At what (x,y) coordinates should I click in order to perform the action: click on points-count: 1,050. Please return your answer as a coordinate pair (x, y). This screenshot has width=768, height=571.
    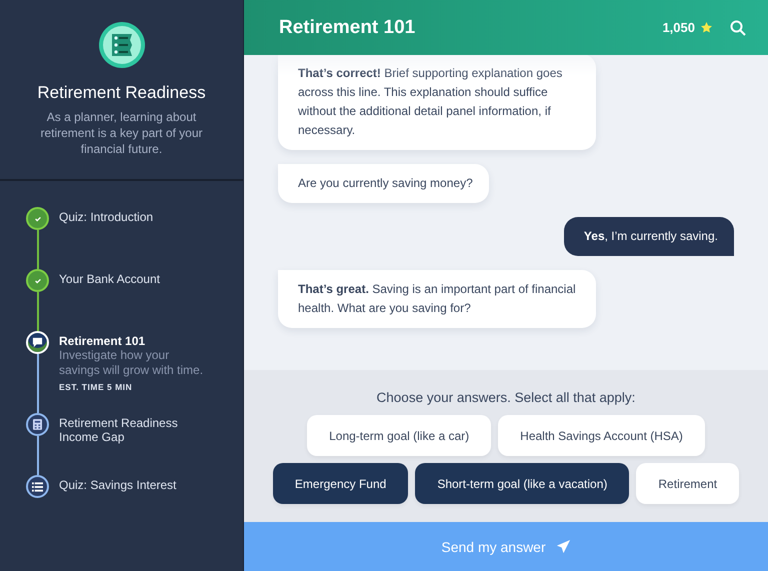
    Looking at the image, I should click on (678, 27).